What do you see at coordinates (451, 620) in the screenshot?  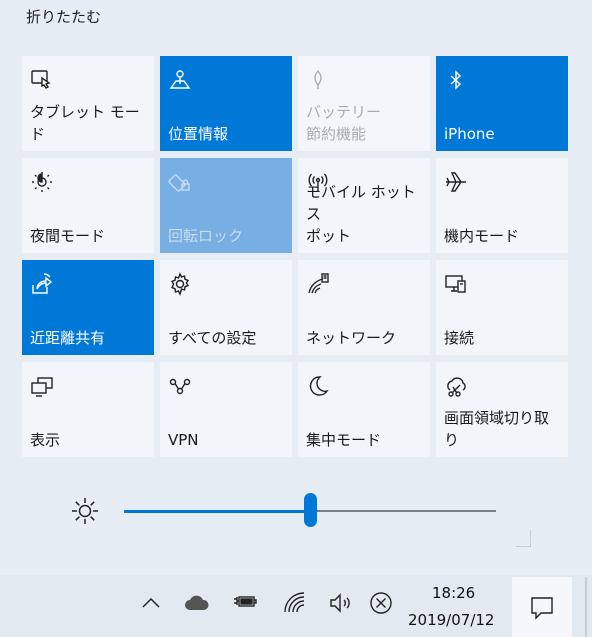 I see `clock-date: 2019/07/12` at bounding box center [451, 620].